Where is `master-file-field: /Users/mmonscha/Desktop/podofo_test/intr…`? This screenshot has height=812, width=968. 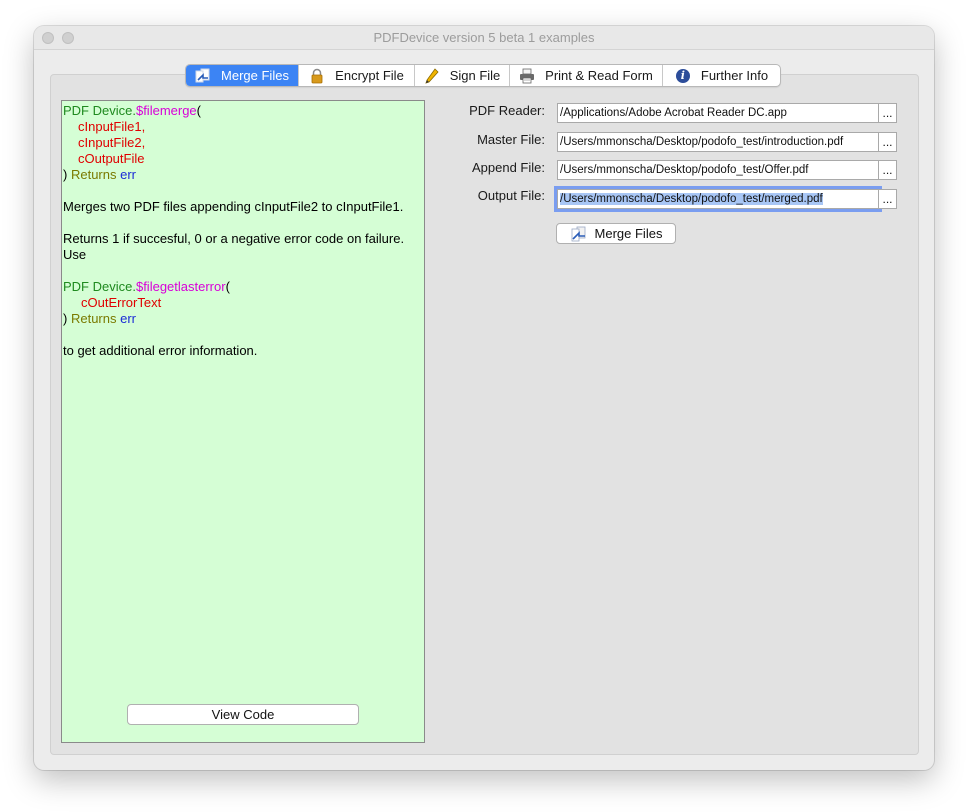 master-file-field: /Users/mmonscha/Desktop/podofo_test/intr… is located at coordinates (718, 142).